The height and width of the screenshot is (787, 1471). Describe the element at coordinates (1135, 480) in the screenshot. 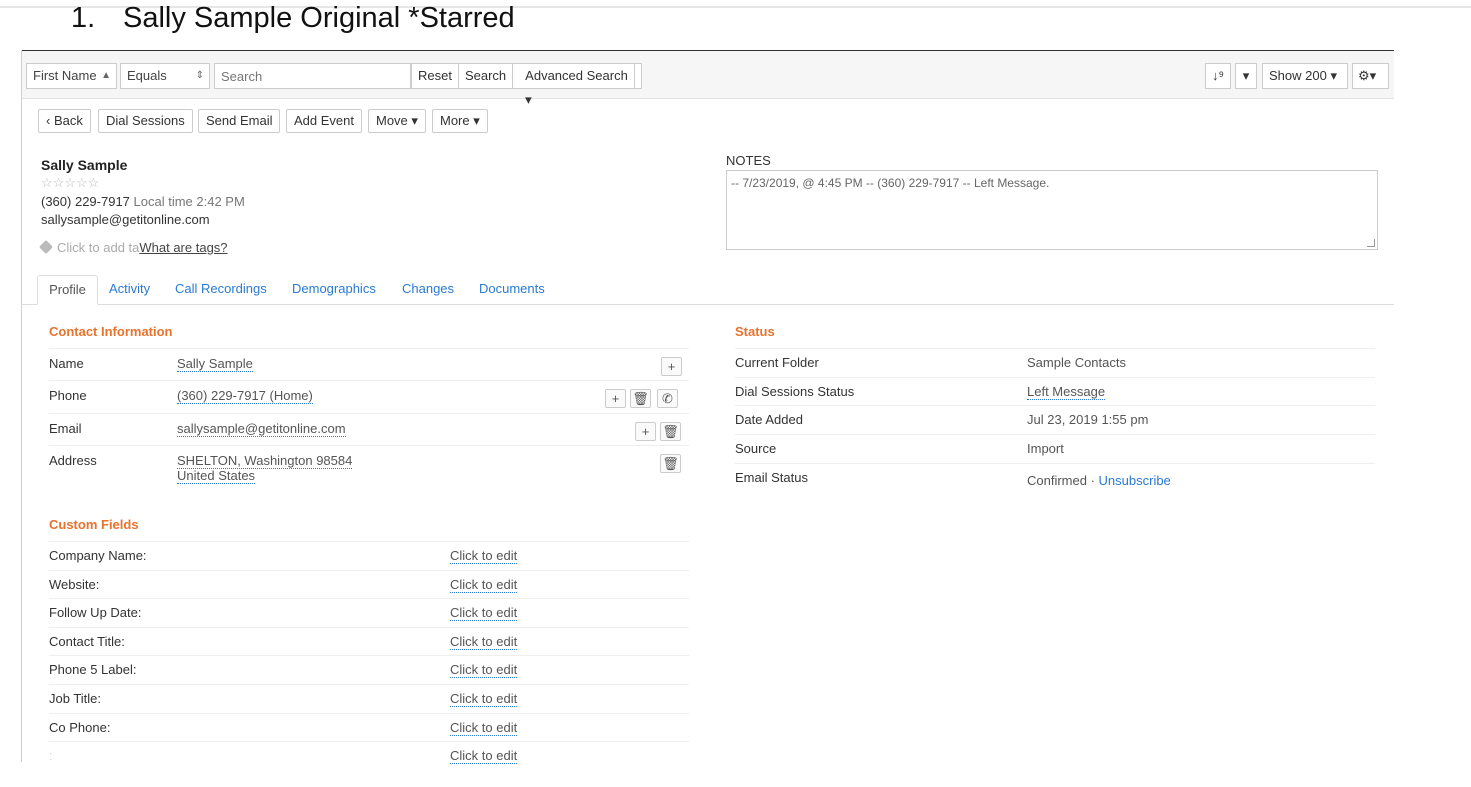

I see `unsubscribe-link: Unsubscribe` at that location.